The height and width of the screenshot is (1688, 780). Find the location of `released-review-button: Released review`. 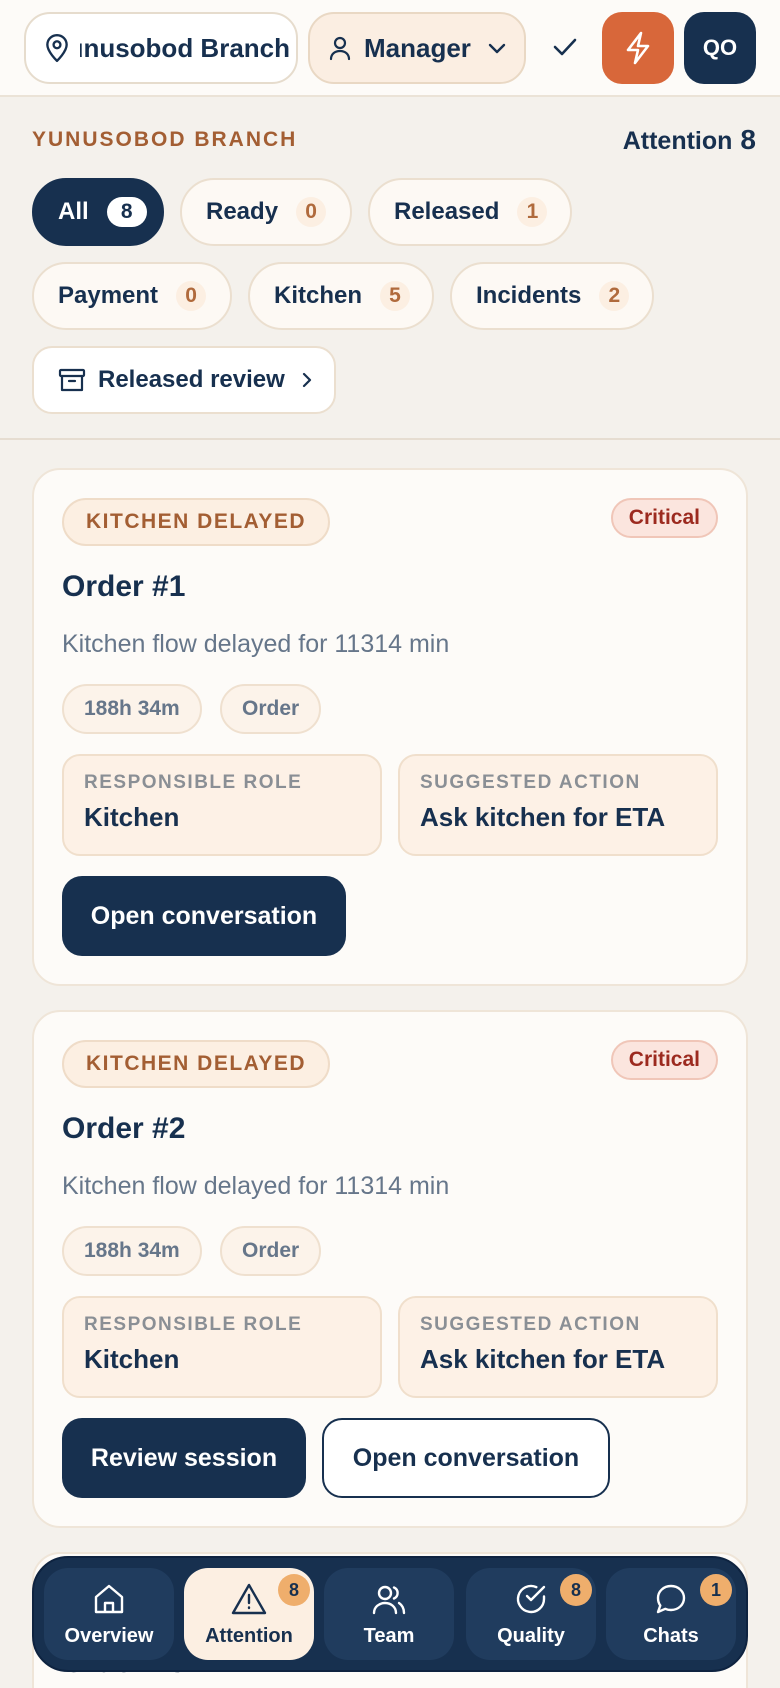

released-review-button: Released review is located at coordinates (184, 380).